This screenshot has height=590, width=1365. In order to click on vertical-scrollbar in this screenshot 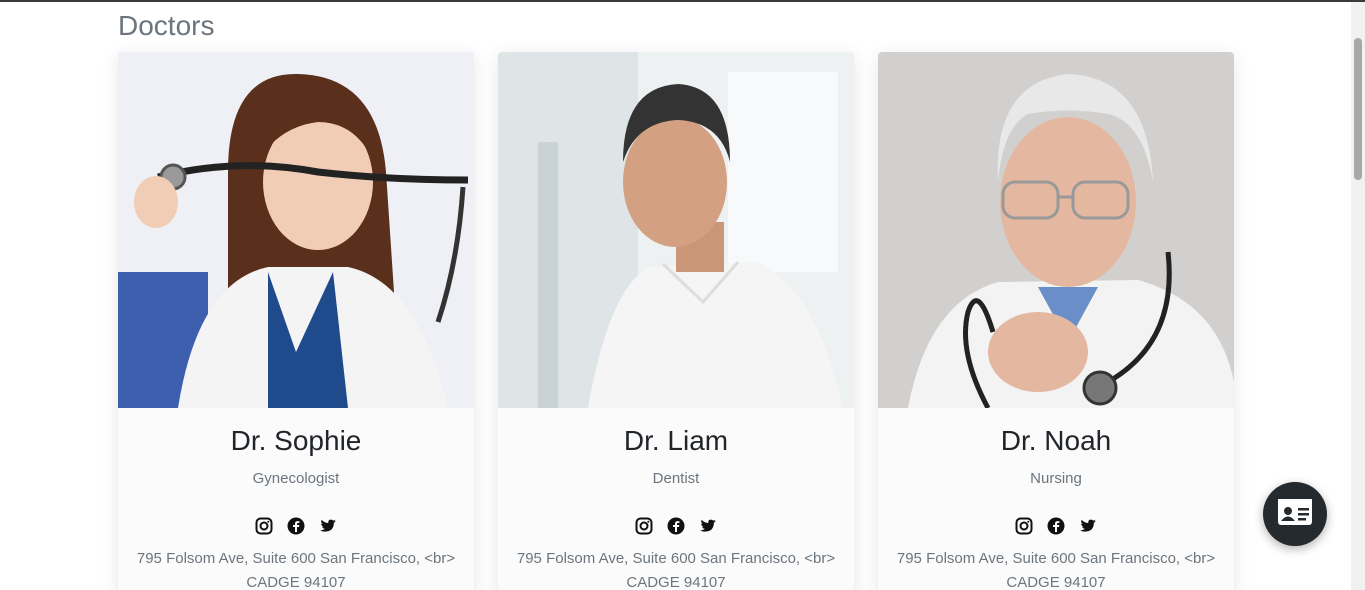, I will do `click(1358, 296)`.